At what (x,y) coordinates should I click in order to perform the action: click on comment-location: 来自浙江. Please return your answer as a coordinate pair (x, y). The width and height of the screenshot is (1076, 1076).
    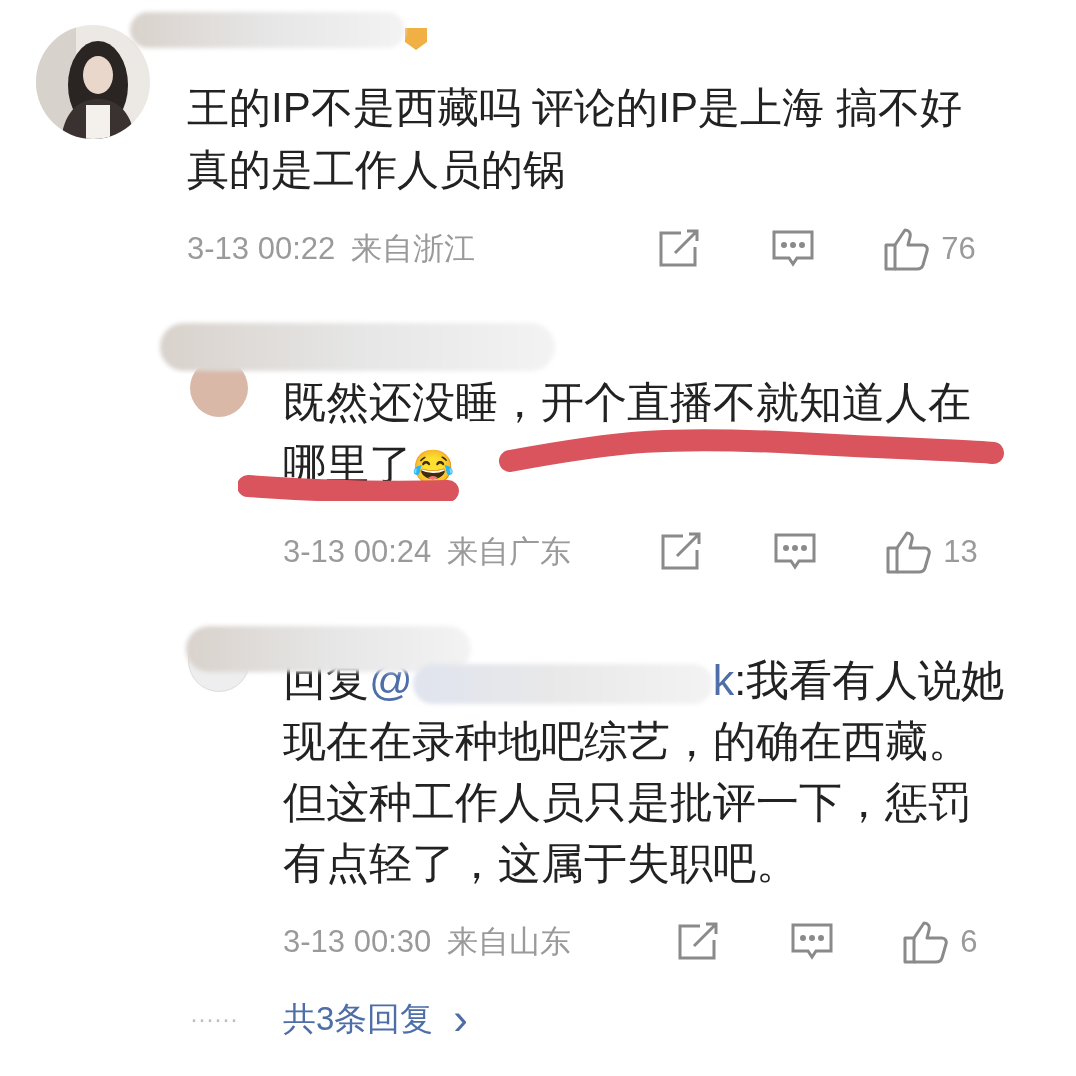
    Looking at the image, I should click on (413, 248).